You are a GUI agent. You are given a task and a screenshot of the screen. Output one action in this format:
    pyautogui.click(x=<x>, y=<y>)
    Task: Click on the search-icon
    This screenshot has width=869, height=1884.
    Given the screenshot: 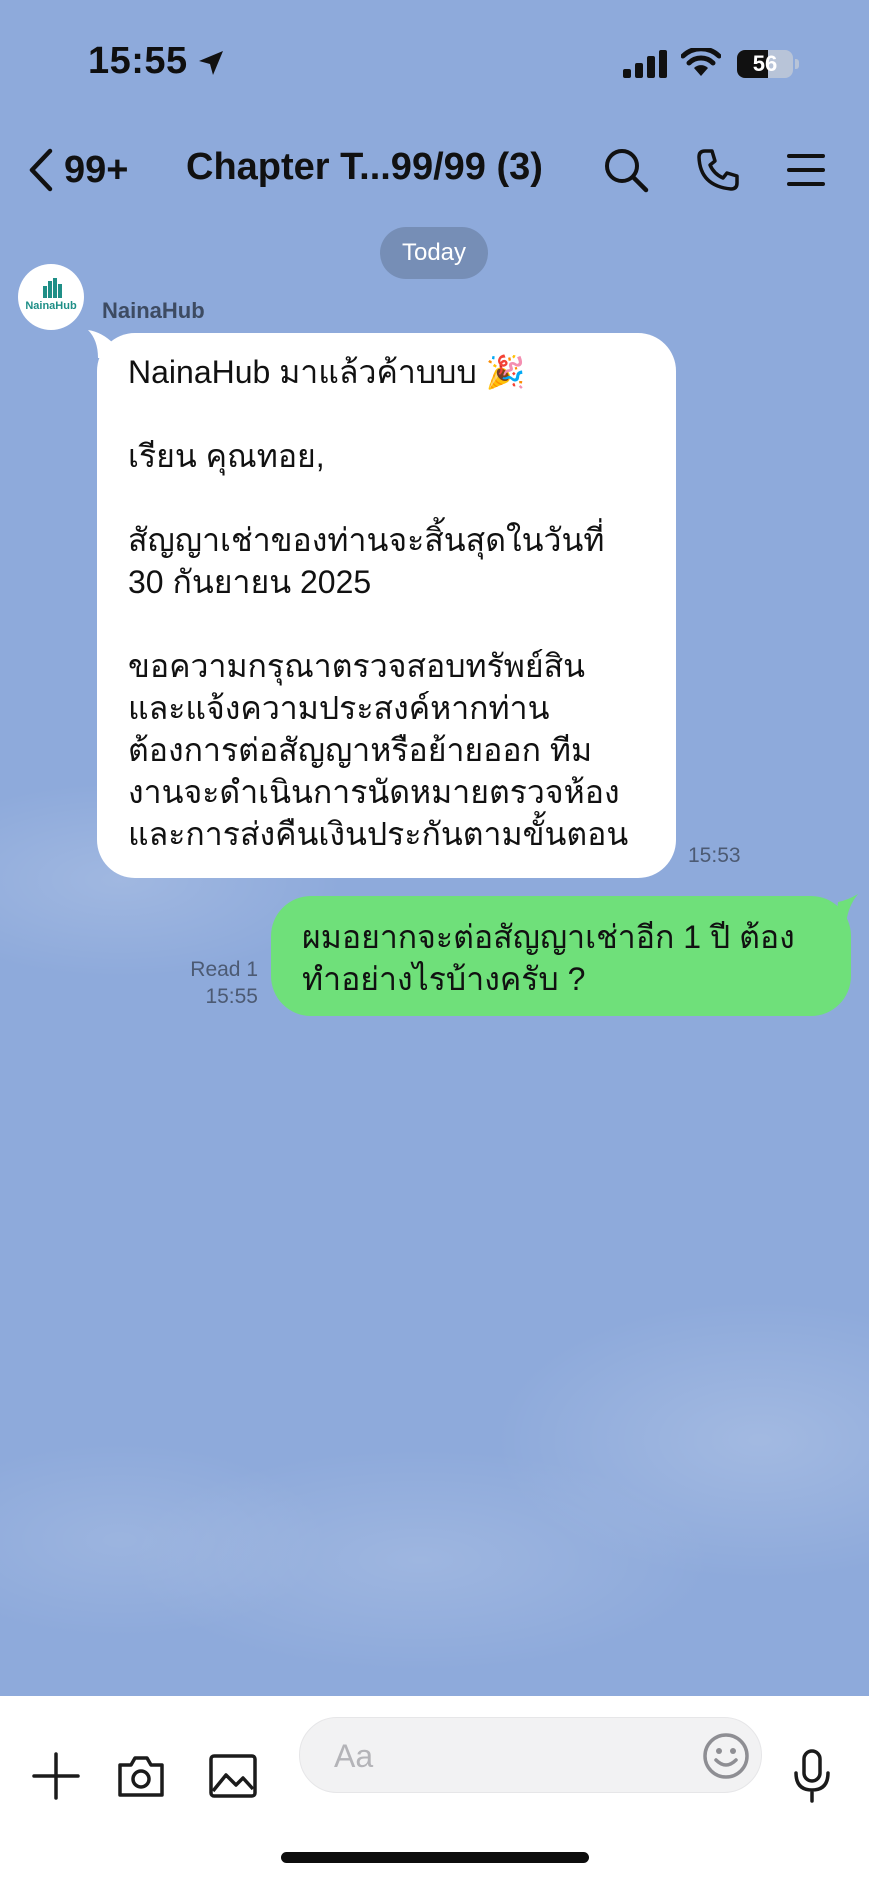 What is the action you would take?
    pyautogui.click(x=627, y=171)
    